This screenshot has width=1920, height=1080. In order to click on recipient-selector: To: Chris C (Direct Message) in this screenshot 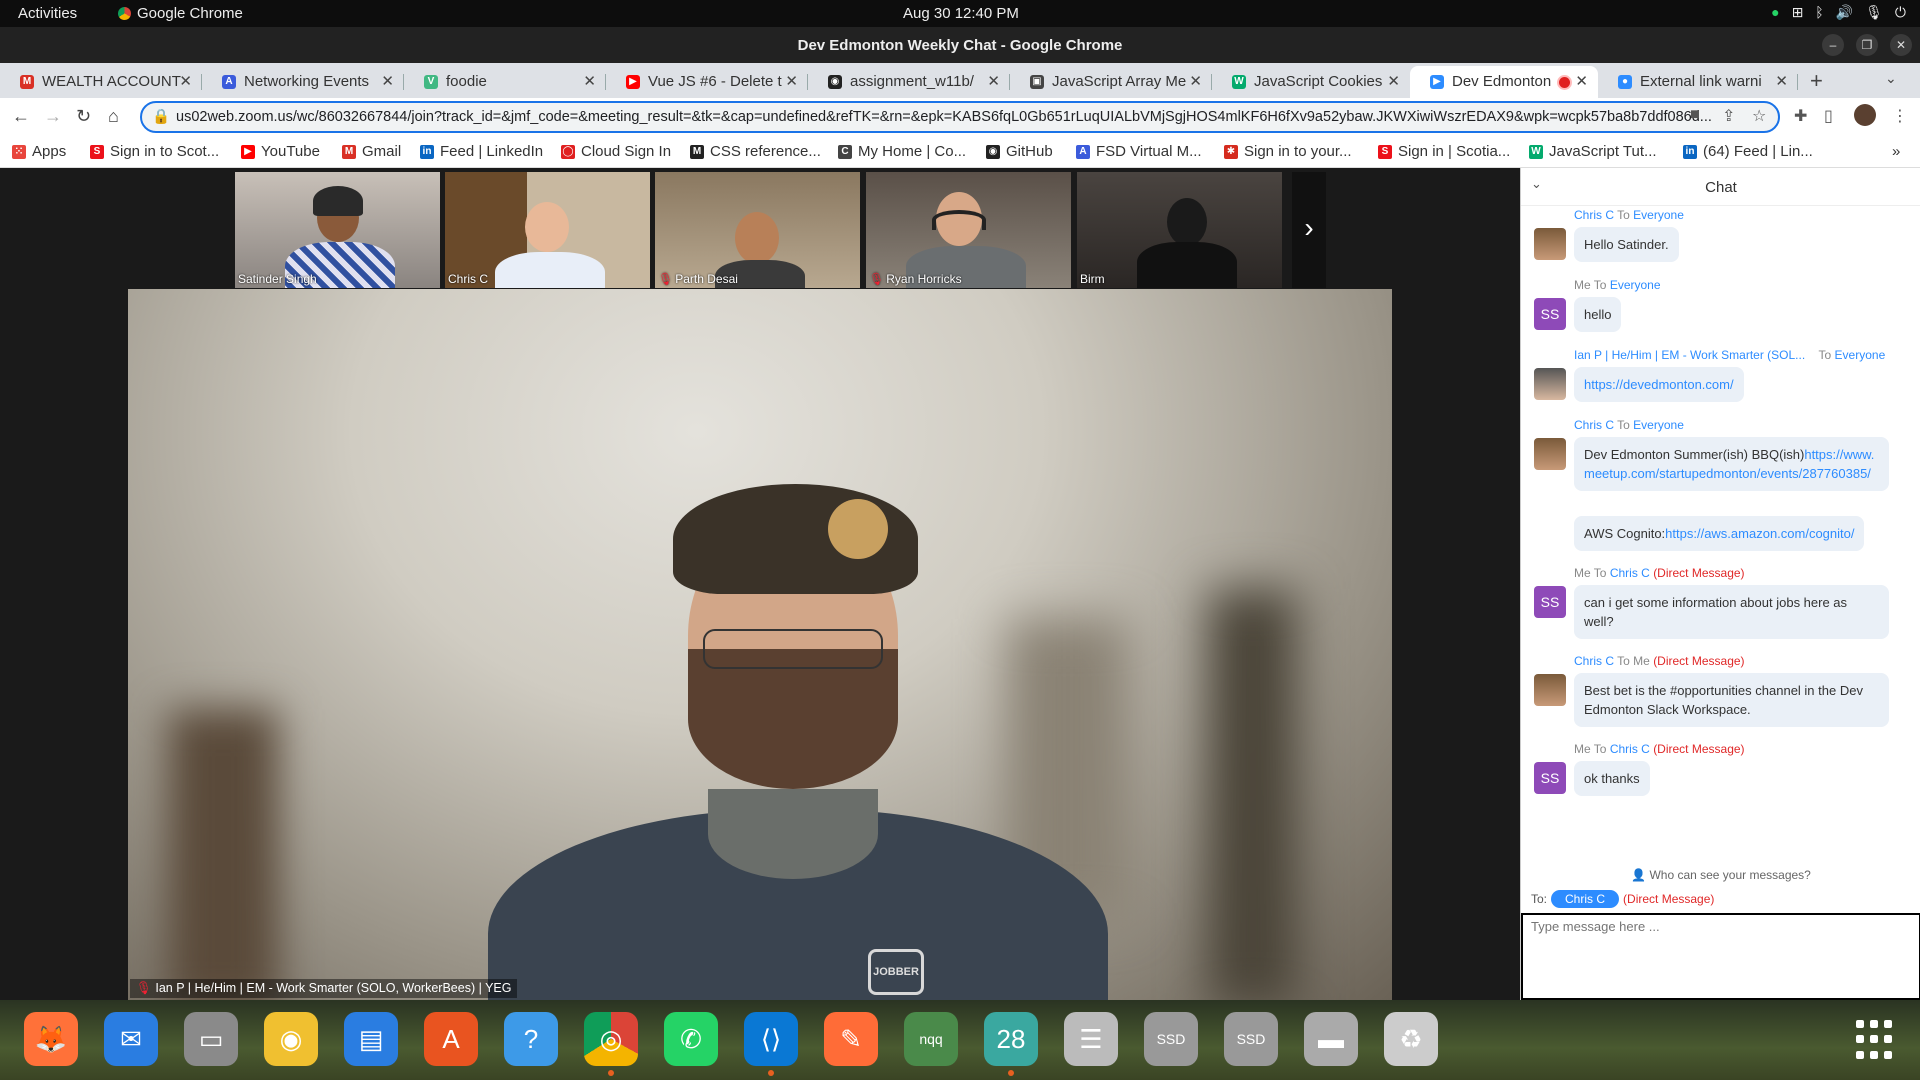, I will do `click(1622, 899)`.